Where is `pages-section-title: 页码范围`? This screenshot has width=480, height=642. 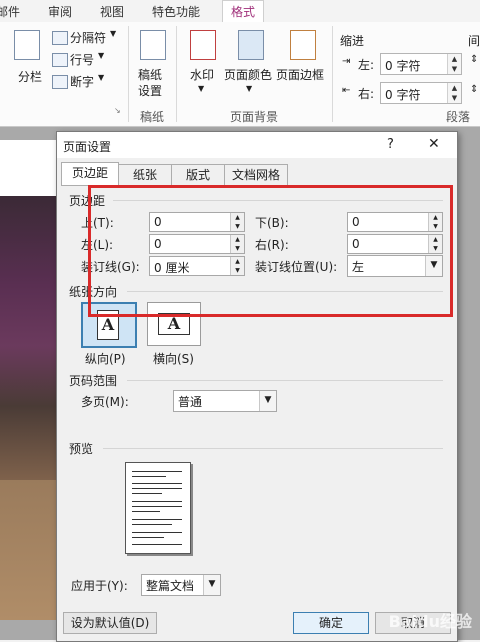
pages-section-title: 页码范围 is located at coordinates (93, 381).